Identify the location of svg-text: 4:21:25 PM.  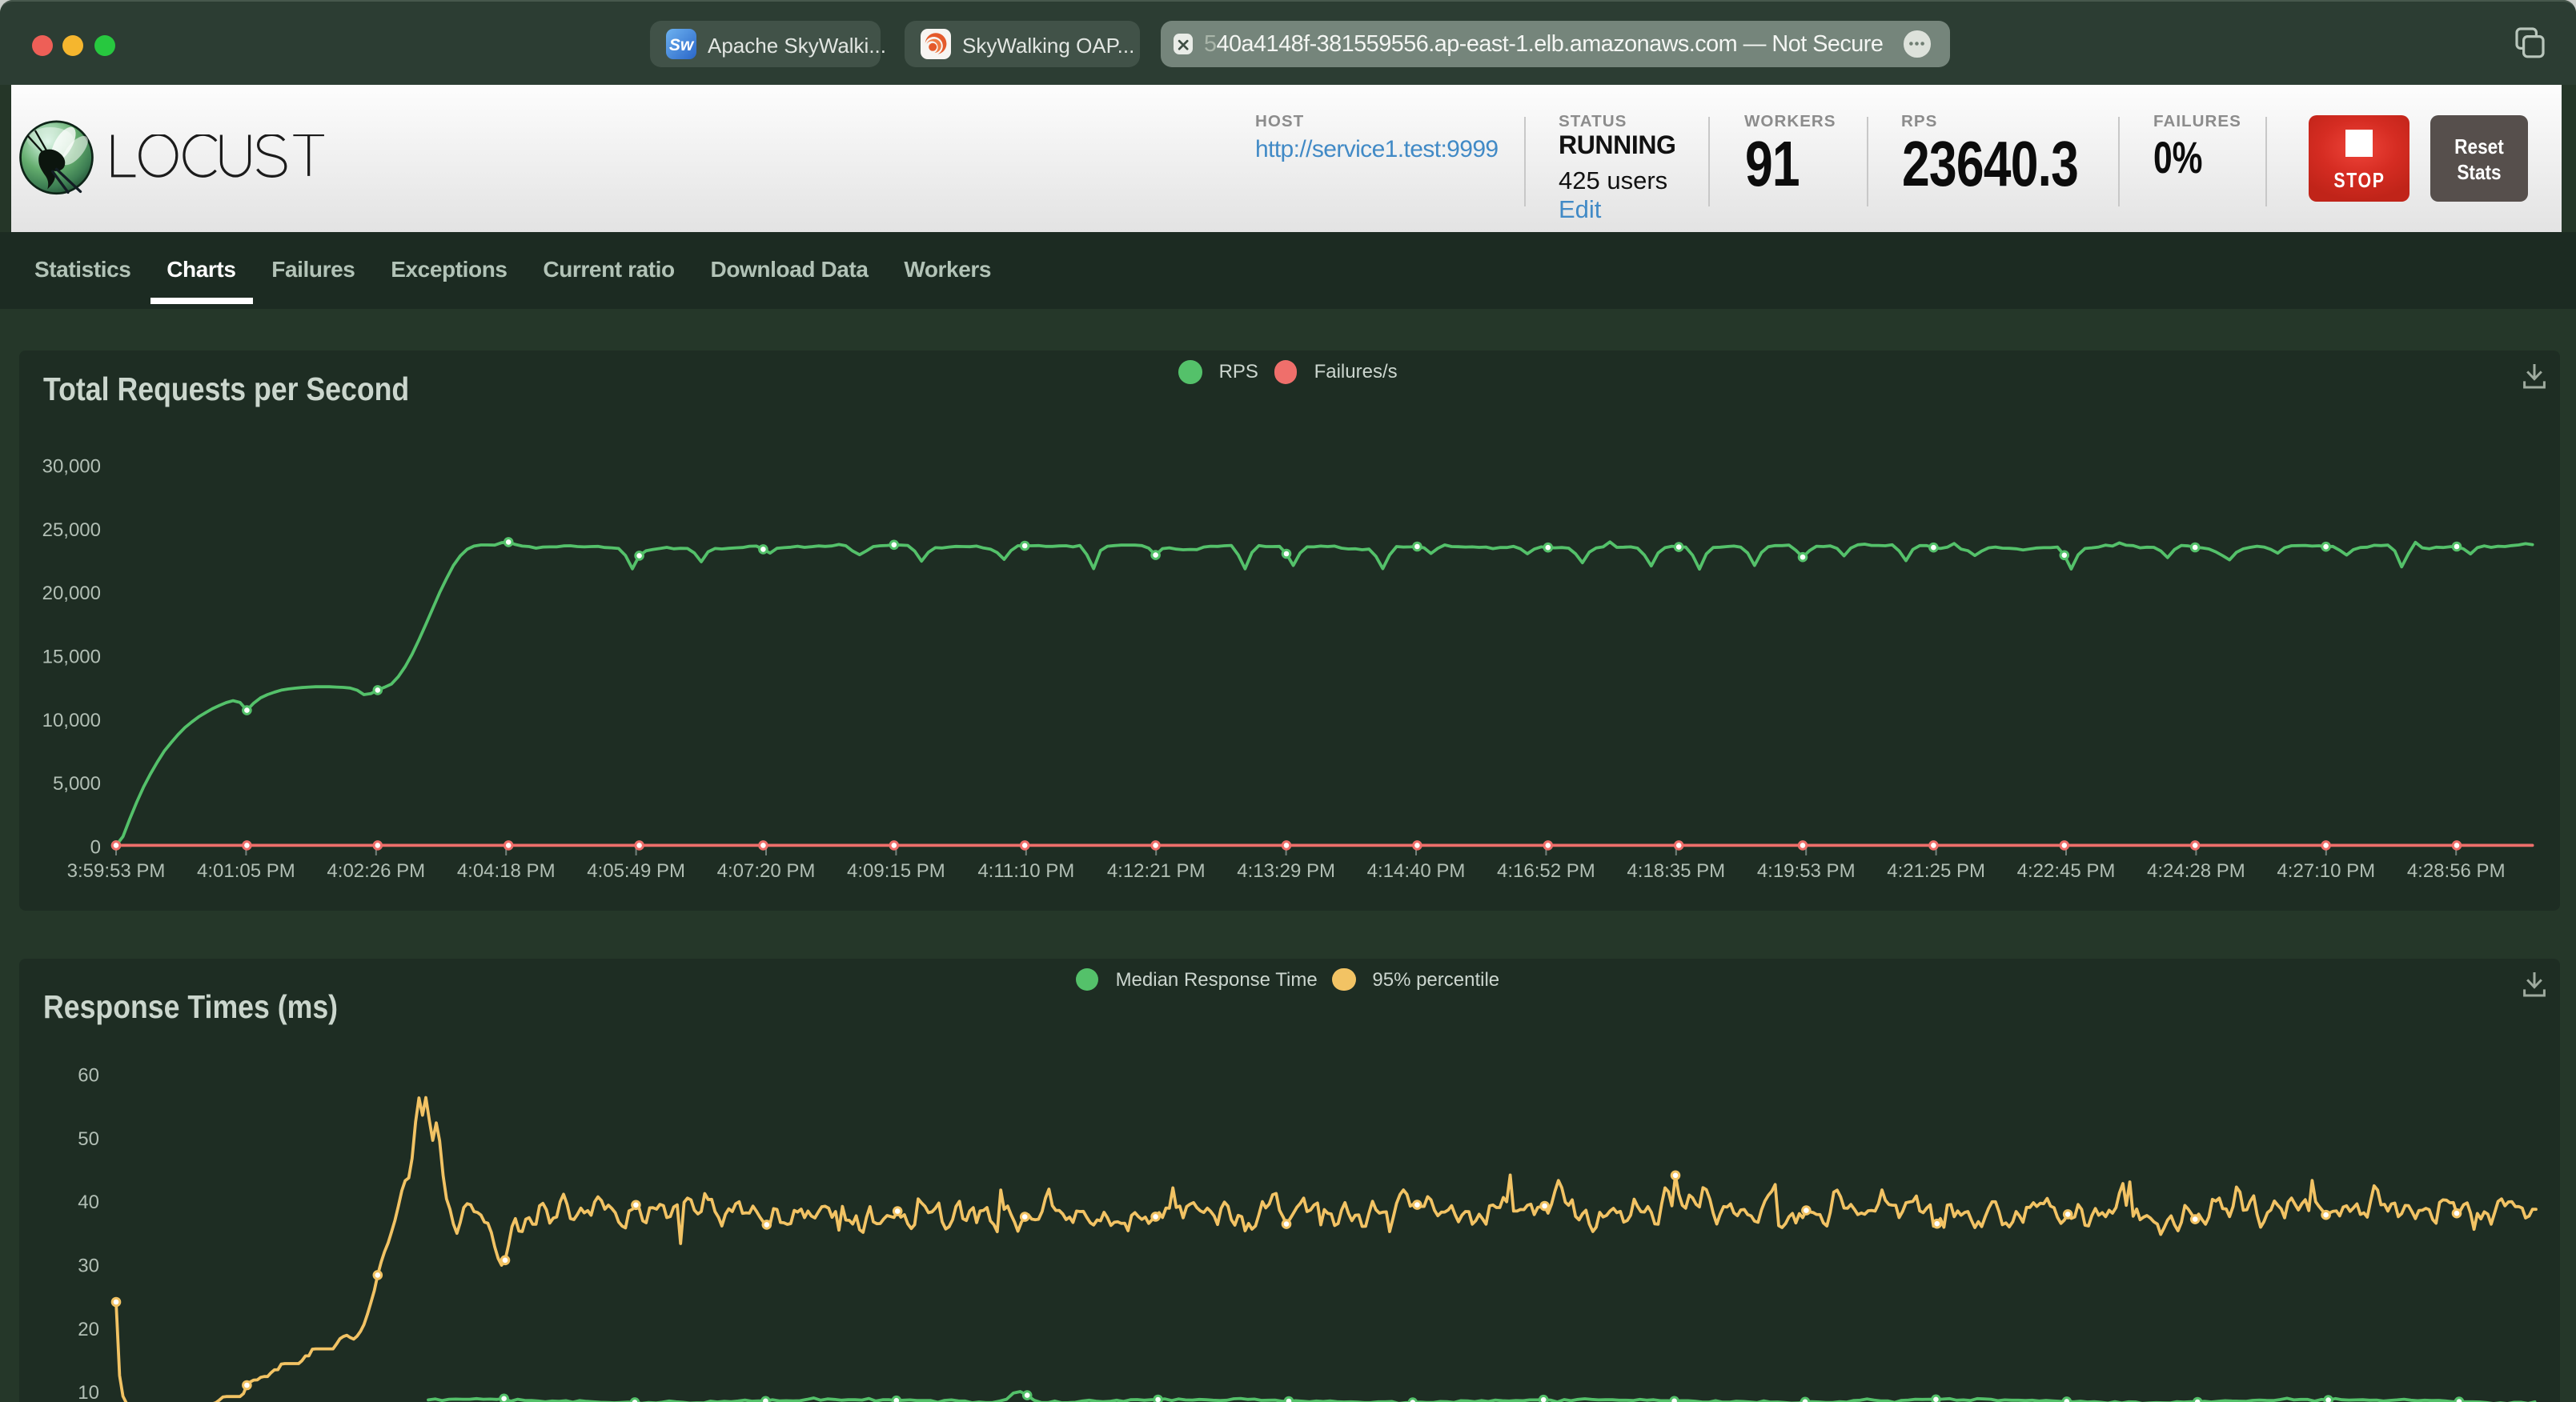
(1935, 871).